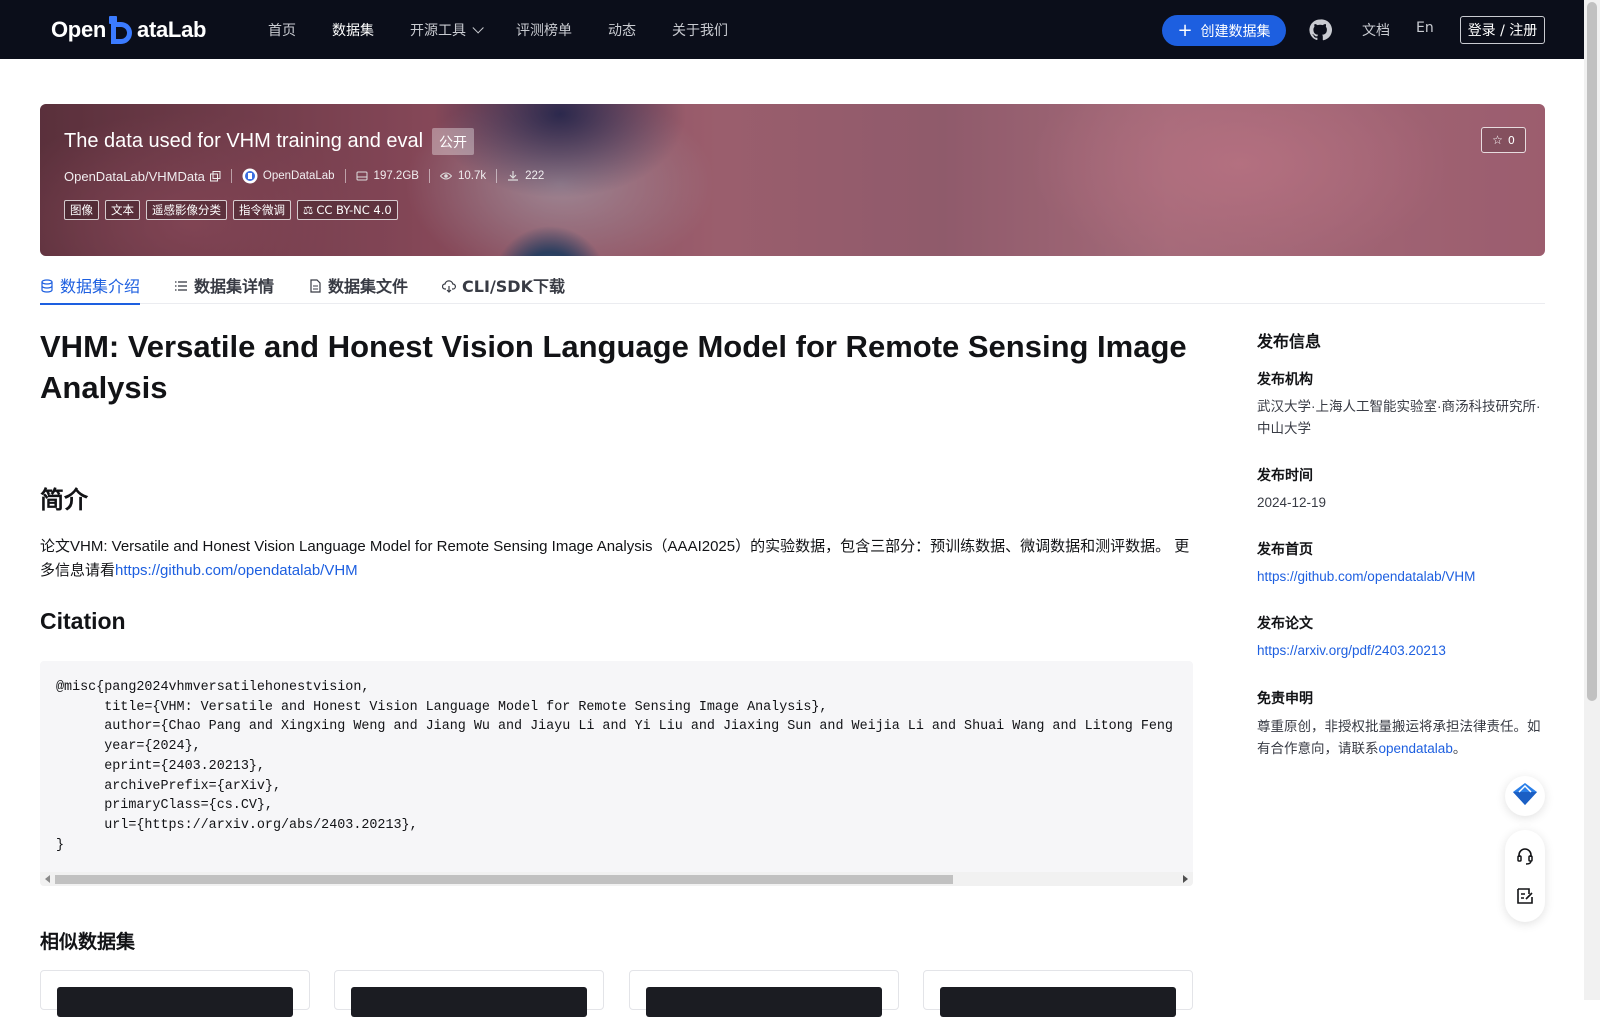 The width and height of the screenshot is (1600, 1017). Describe the element at coordinates (1351, 650) in the screenshot. I see `paper-link: https://arxiv.org/pdf/2403.20213` at that location.